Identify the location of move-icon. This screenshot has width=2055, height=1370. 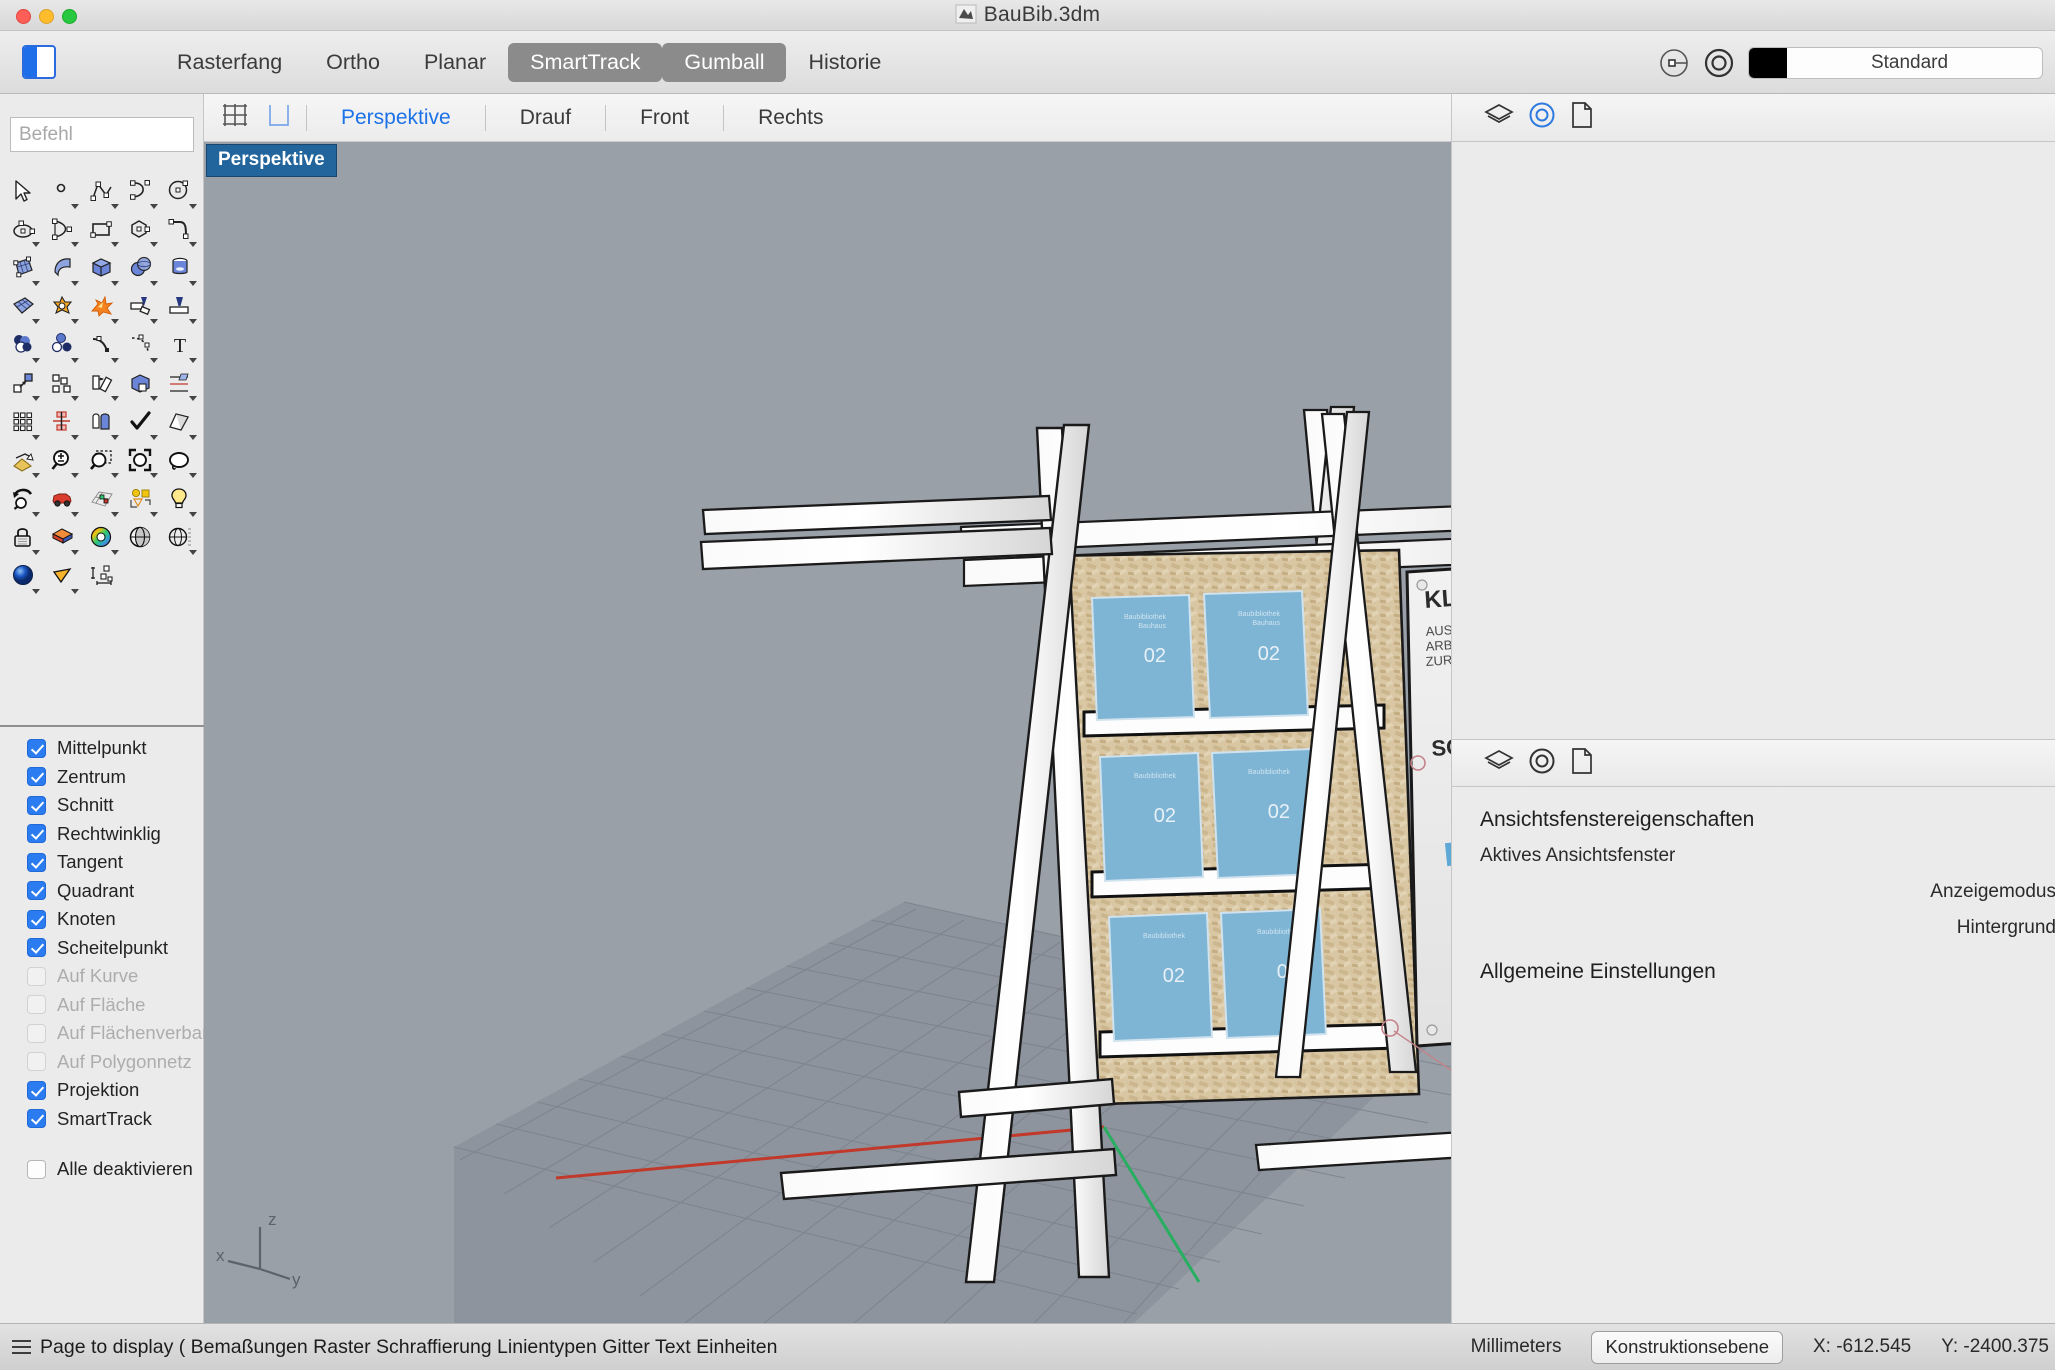
(23, 384).